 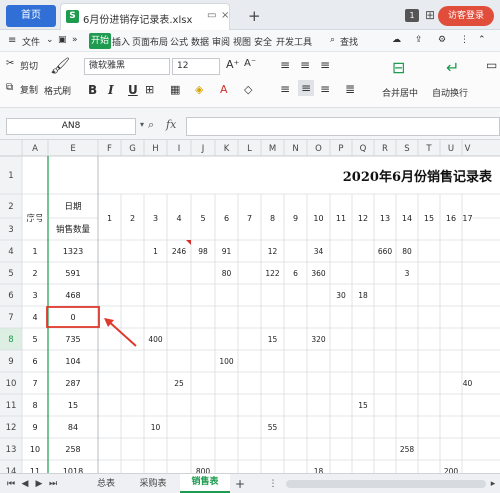 What do you see at coordinates (407, 273) in the screenshot?
I see `data-cell: 3` at bounding box center [407, 273].